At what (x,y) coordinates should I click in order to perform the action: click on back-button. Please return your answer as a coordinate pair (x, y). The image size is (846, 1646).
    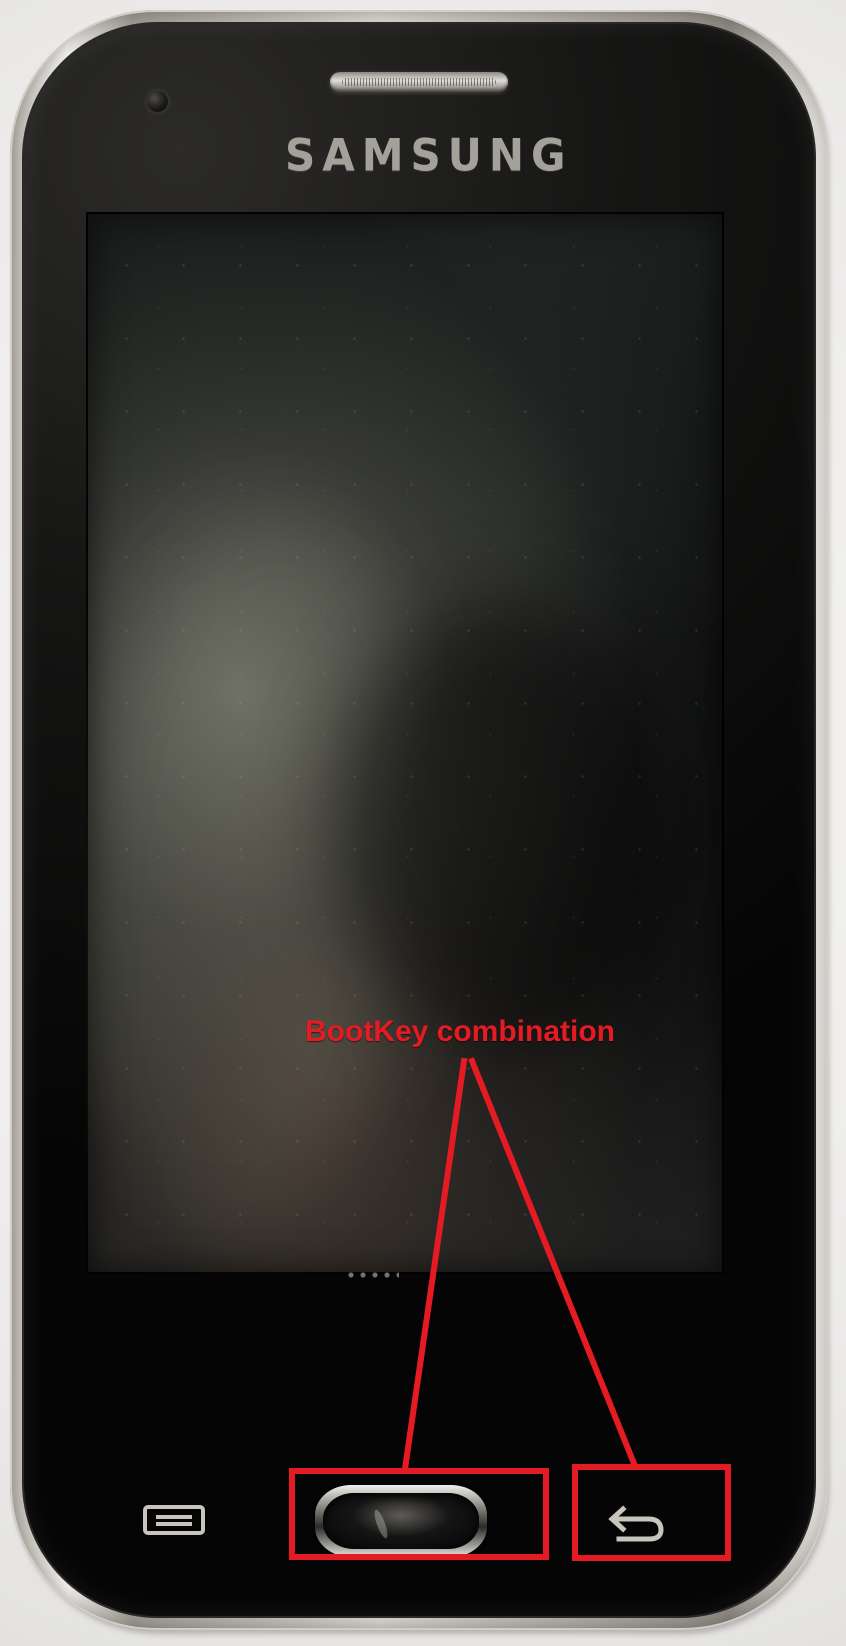
    Looking at the image, I should click on (636, 1523).